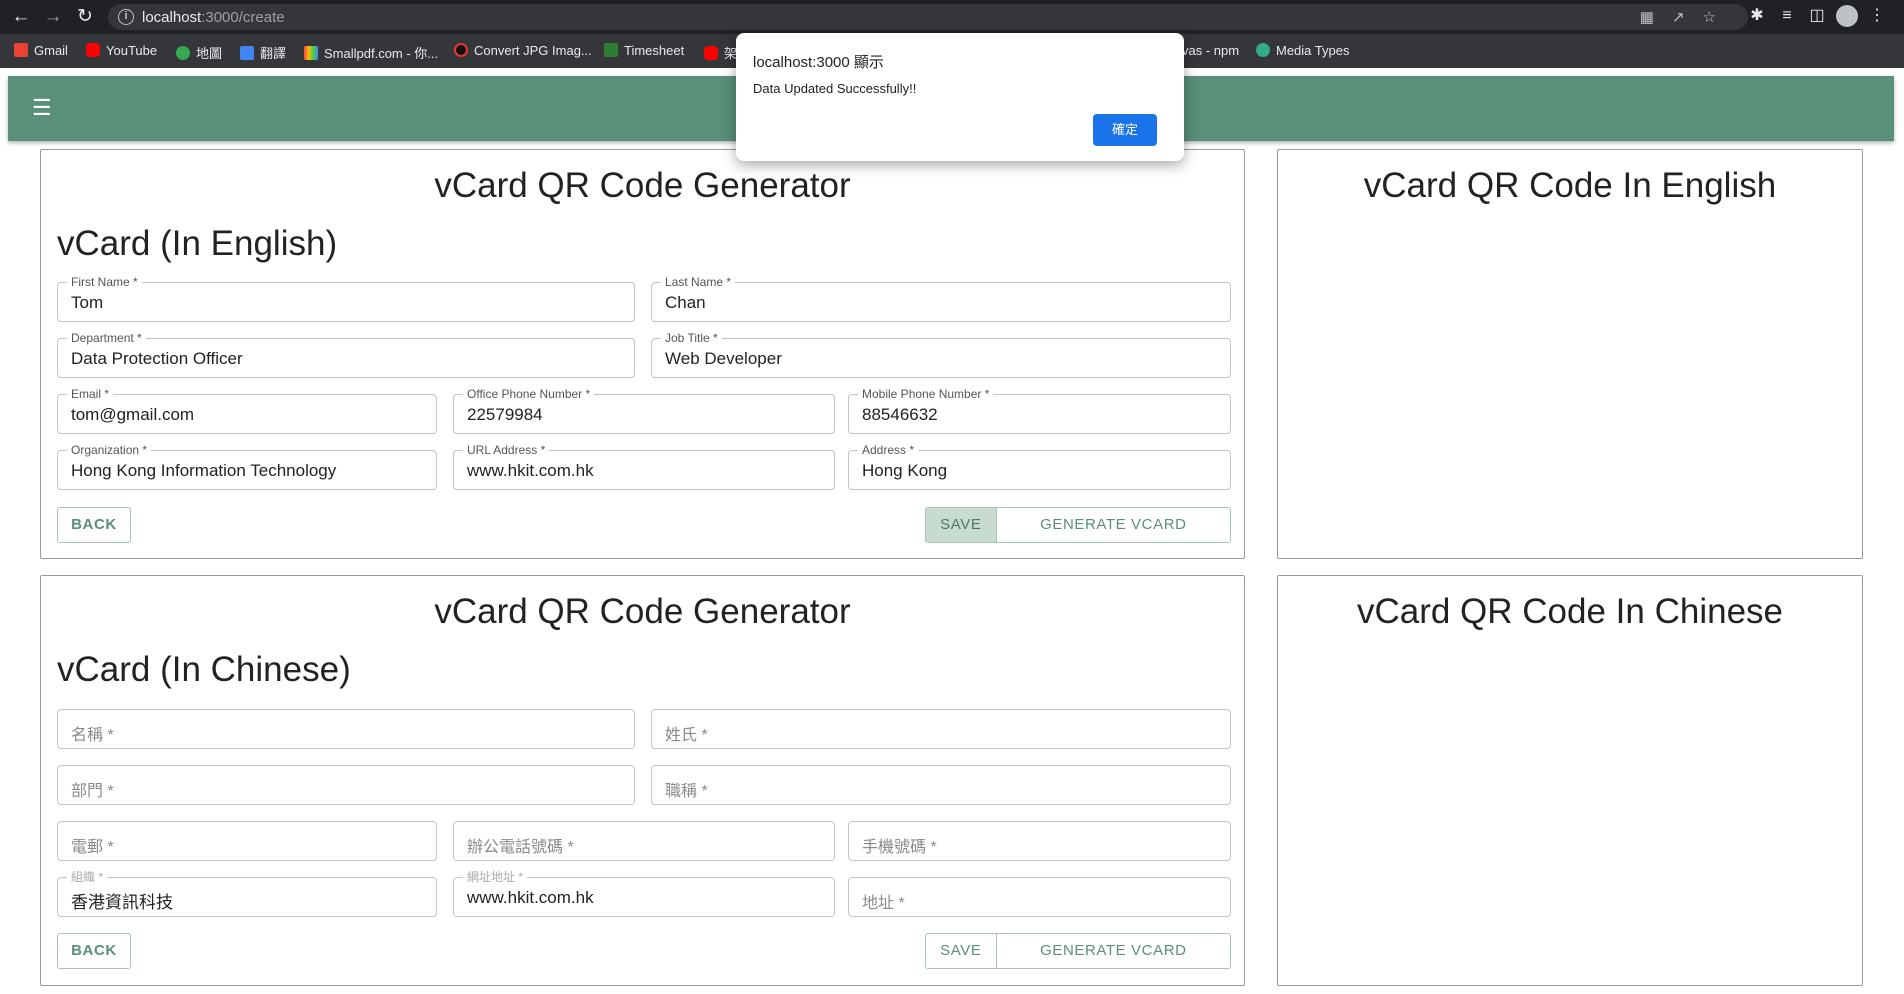 Image resolution: width=1904 pixels, height=994 pixels. I want to click on chinese-first-name-field: 名稱 *, so click(346, 729).